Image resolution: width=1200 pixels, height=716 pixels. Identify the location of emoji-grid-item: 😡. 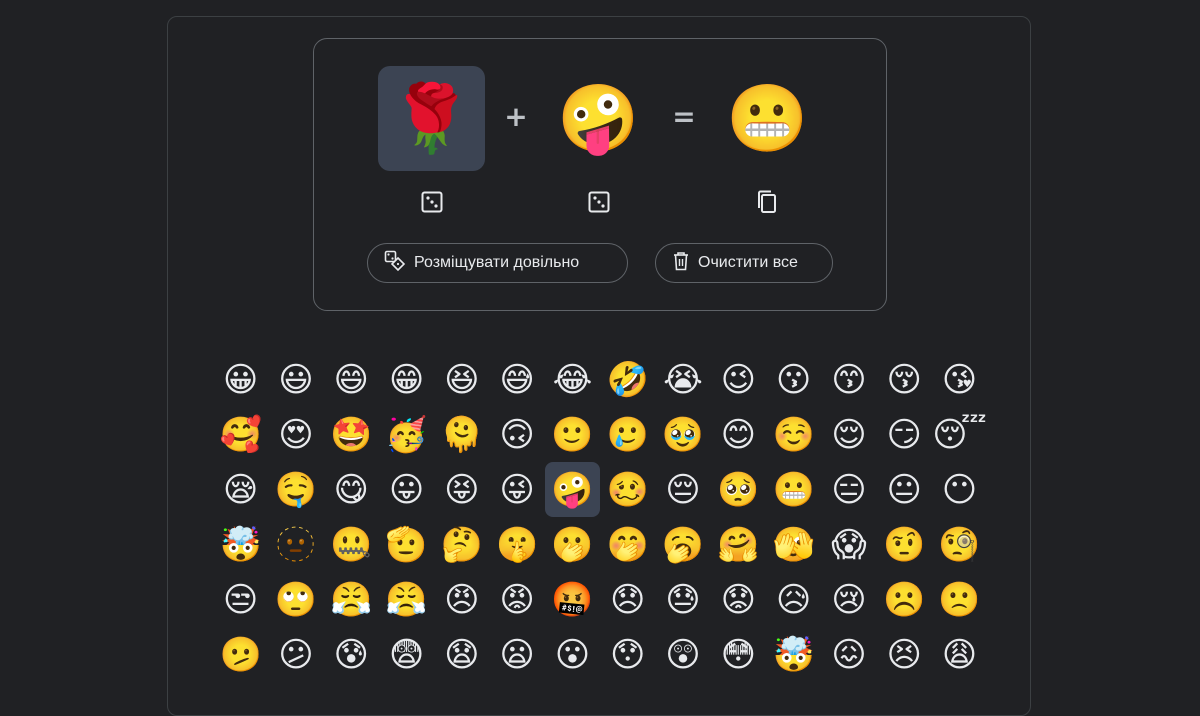
(516, 599).